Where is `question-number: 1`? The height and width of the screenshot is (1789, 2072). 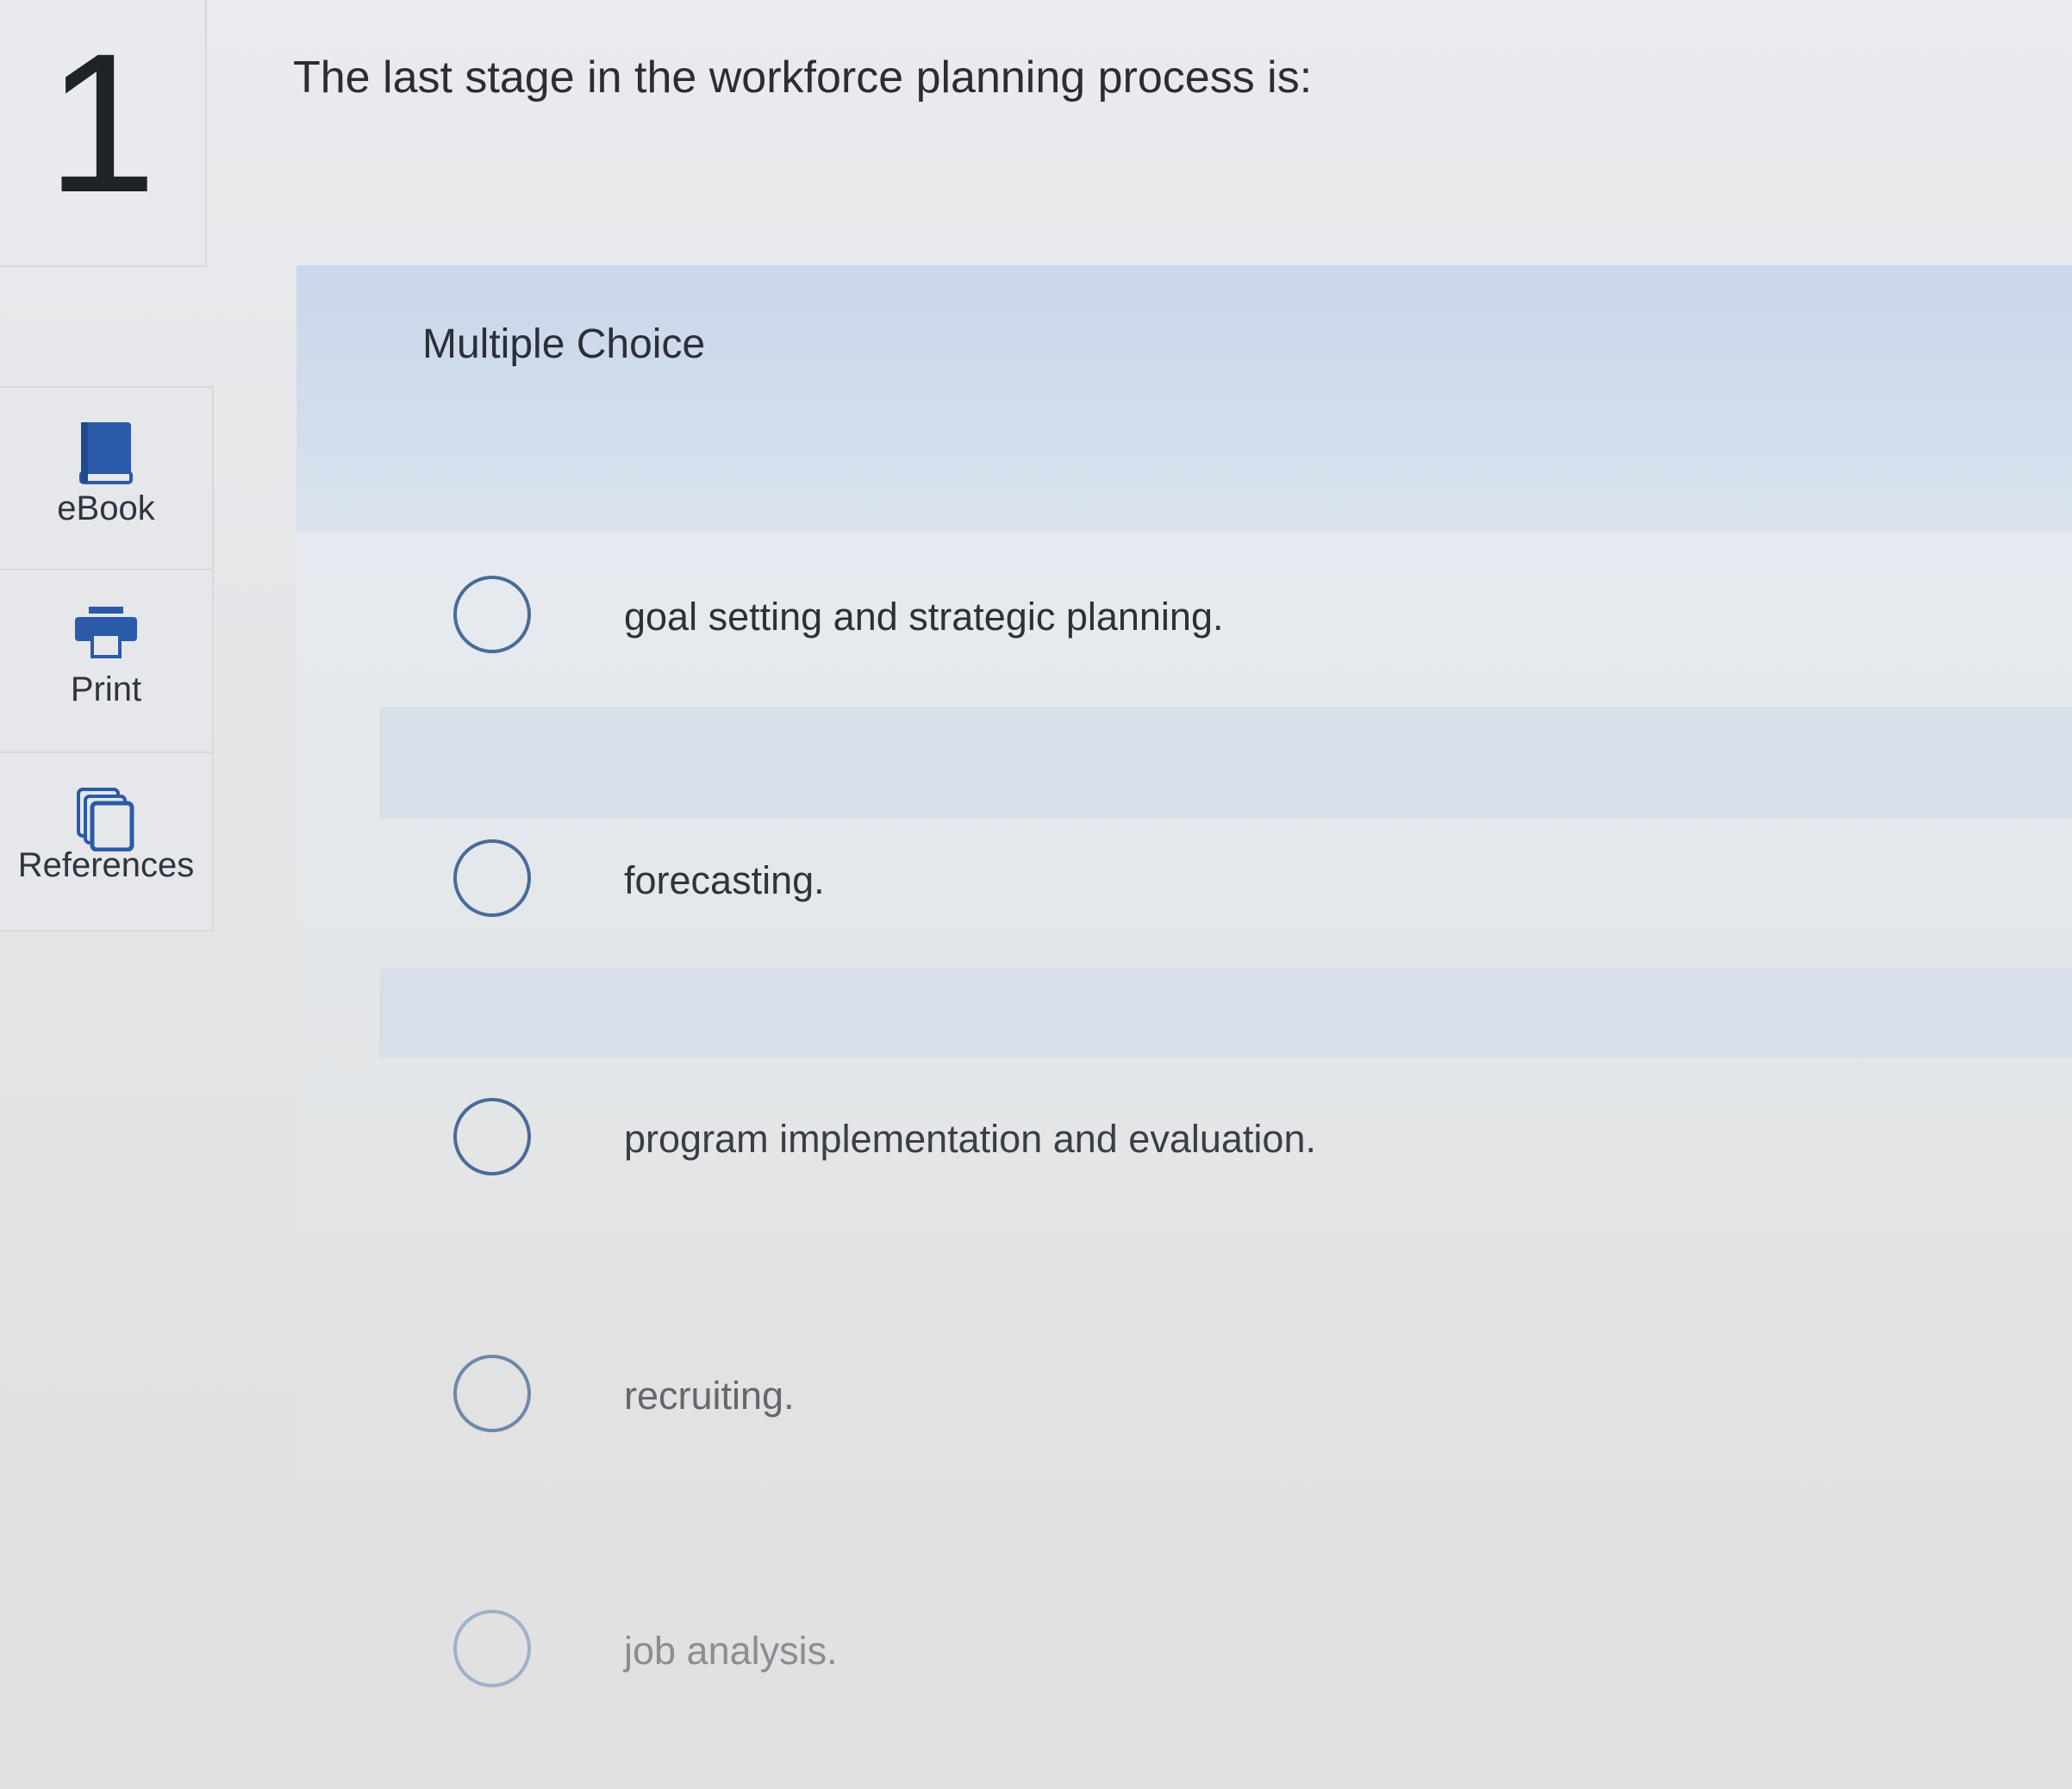
question-number: 1 is located at coordinates (102, 123).